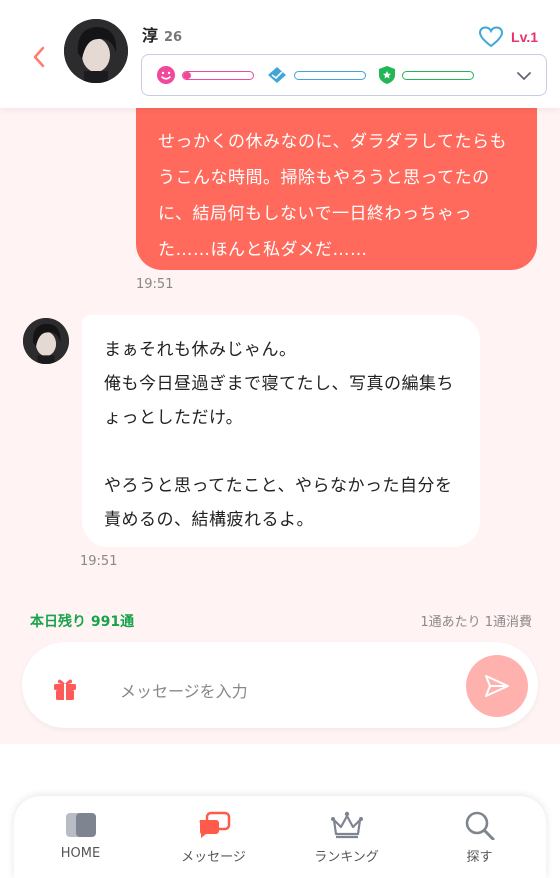 This screenshot has width=560, height=878. I want to click on affinity-stats, so click(344, 75).